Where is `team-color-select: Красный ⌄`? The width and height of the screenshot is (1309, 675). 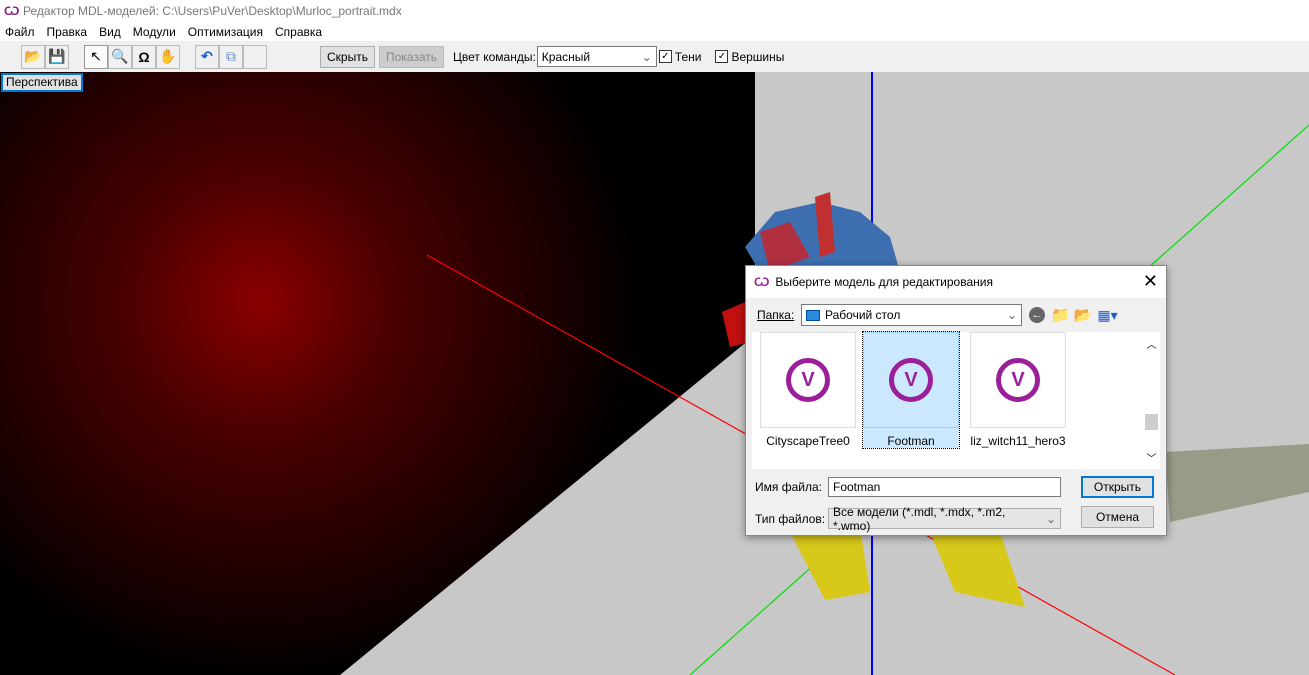 team-color-select: Красный ⌄ is located at coordinates (596, 56).